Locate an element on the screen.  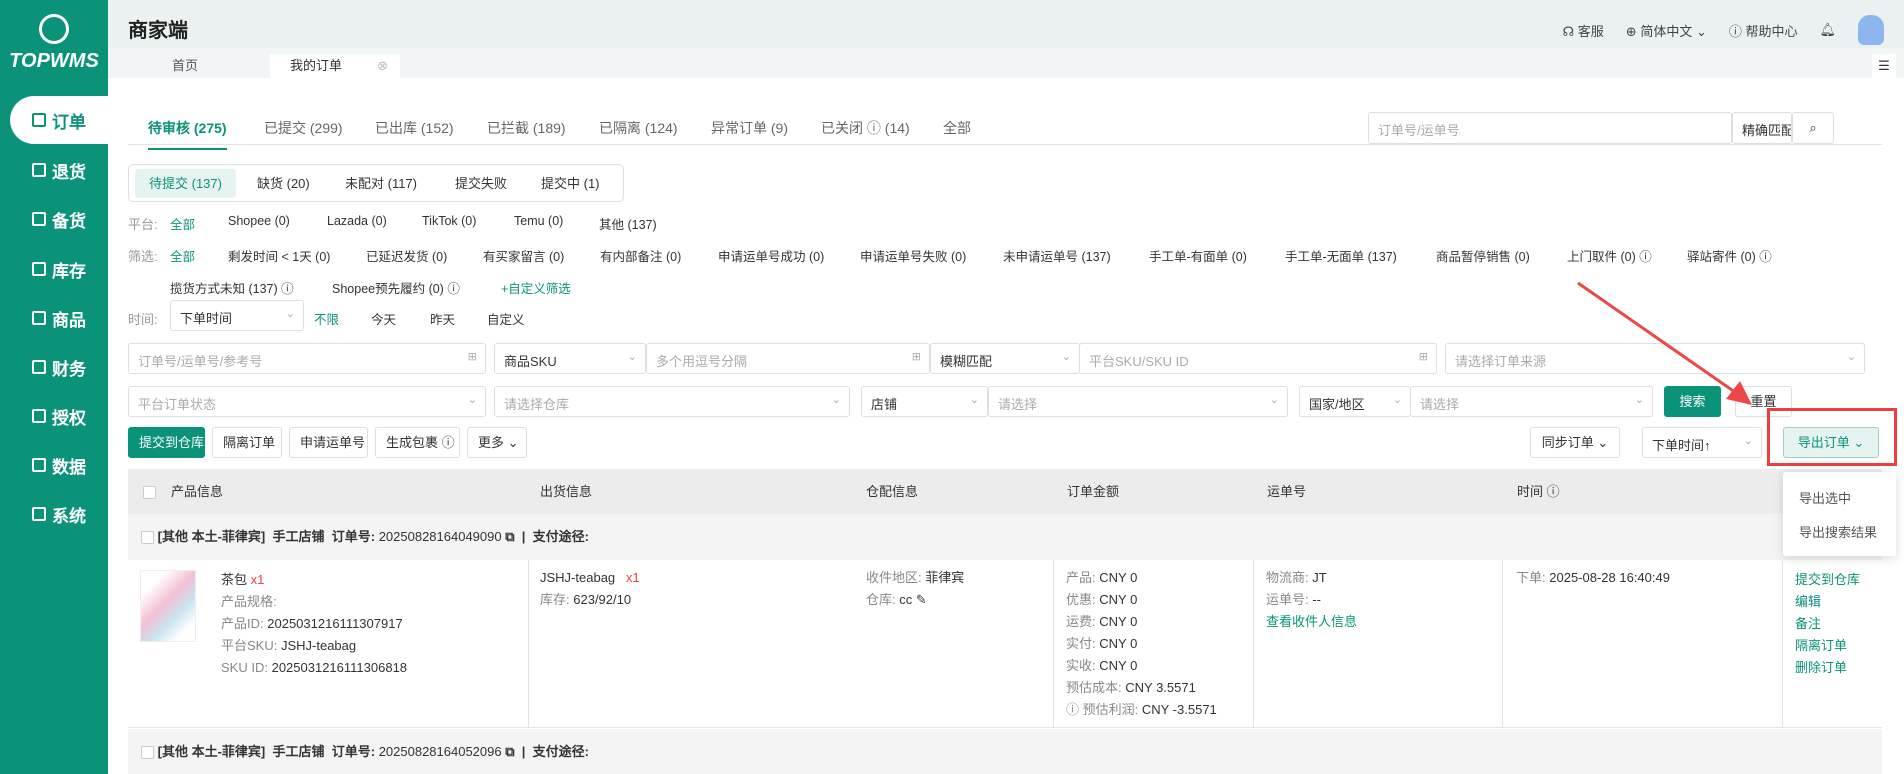
status-tab-pending: 待审核 (275) is located at coordinates (187, 134).